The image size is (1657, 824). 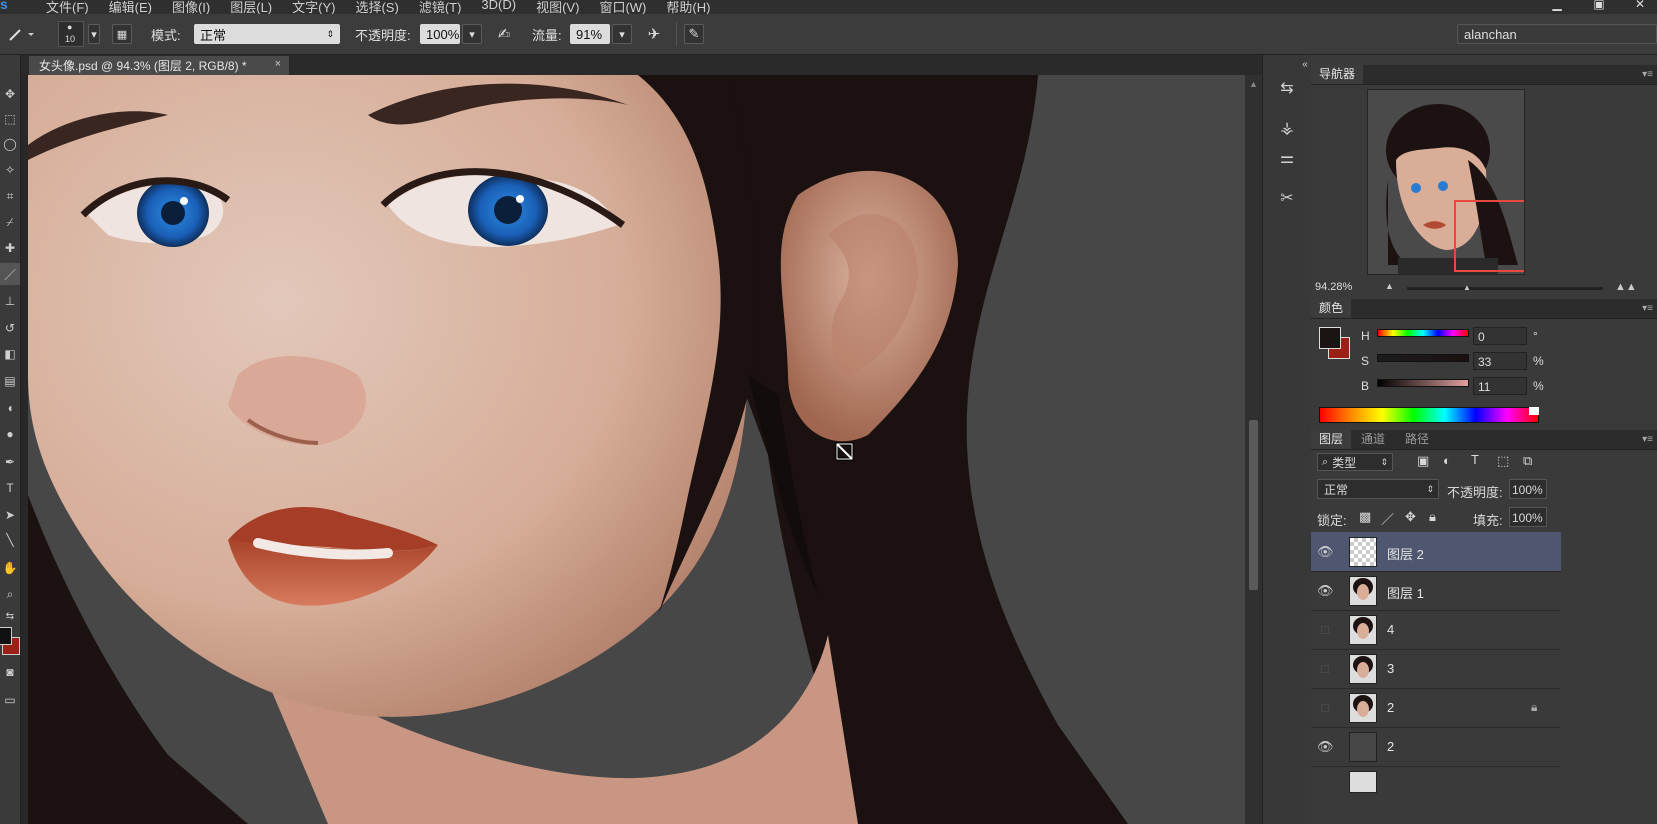 I want to click on zoom-in-icon: ▲▲, so click(x=1626, y=287).